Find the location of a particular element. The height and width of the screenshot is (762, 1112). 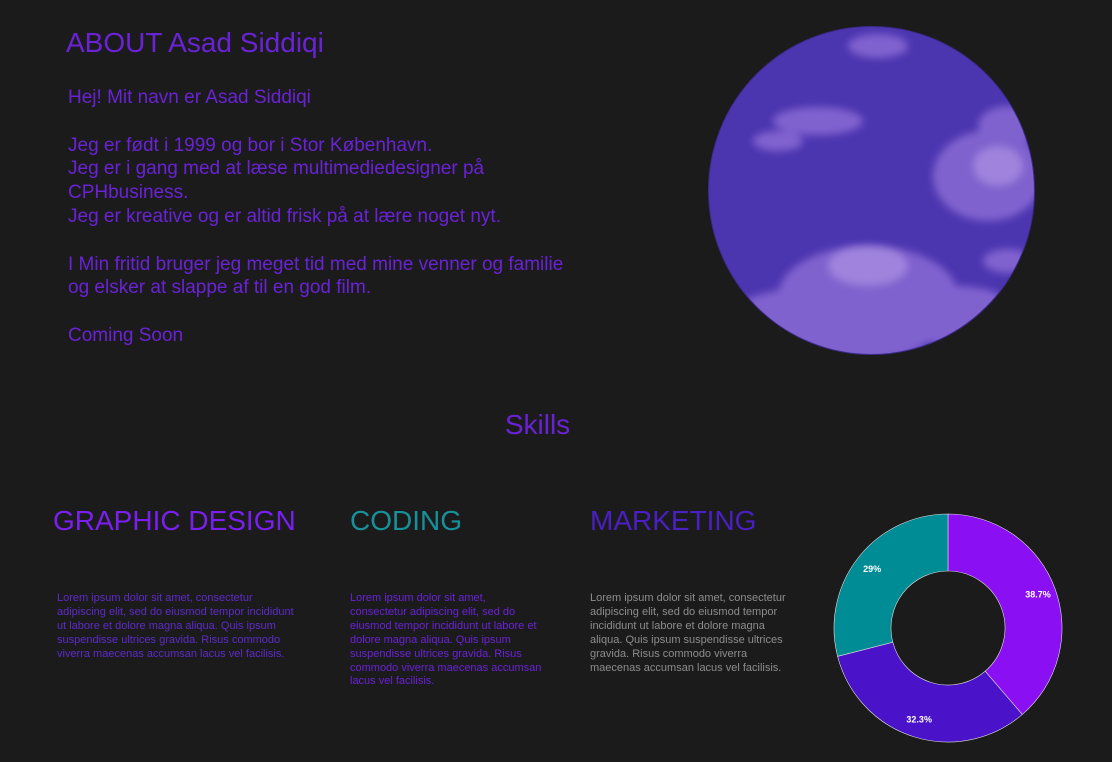

coming-soon-text: Coming Soon is located at coordinates (126, 335).